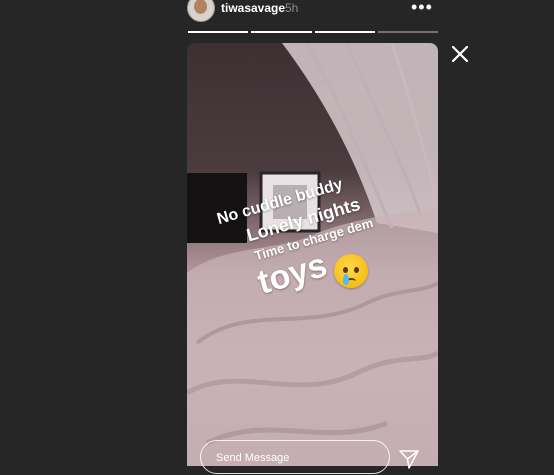  I want to click on send-icon, so click(409, 459).